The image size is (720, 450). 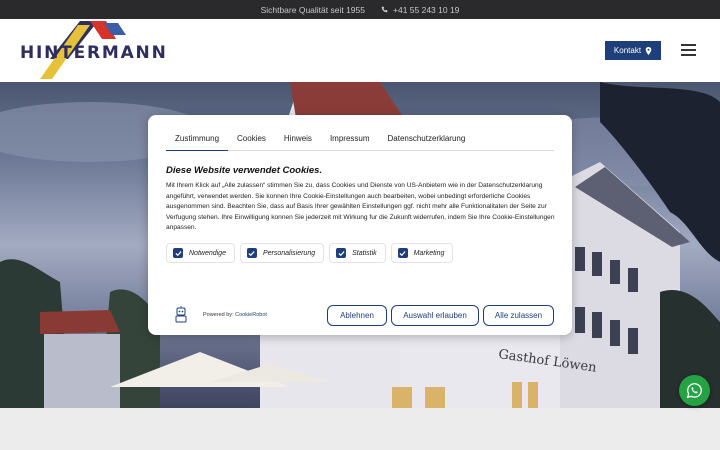 I want to click on tab-impressum: Impressum, so click(x=350, y=139).